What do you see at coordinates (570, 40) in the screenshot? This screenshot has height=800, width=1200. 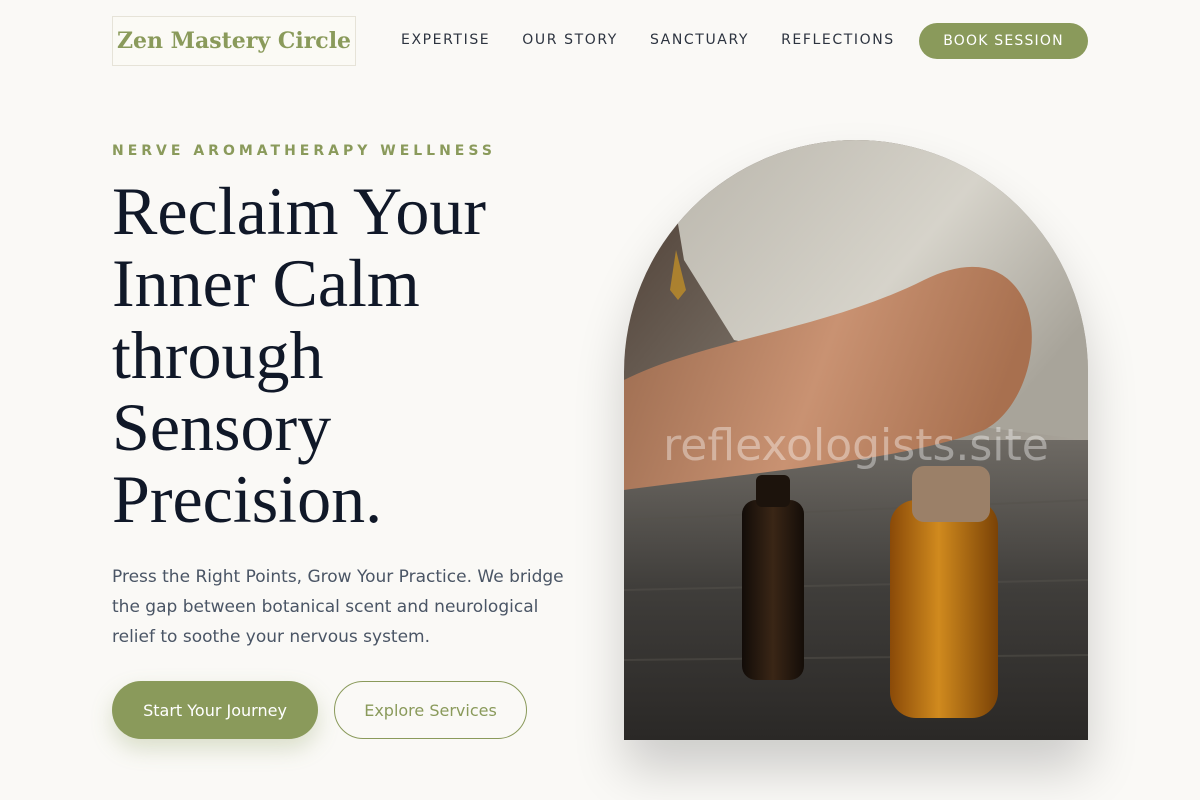 I see `nav-our-story: OUR STORY` at bounding box center [570, 40].